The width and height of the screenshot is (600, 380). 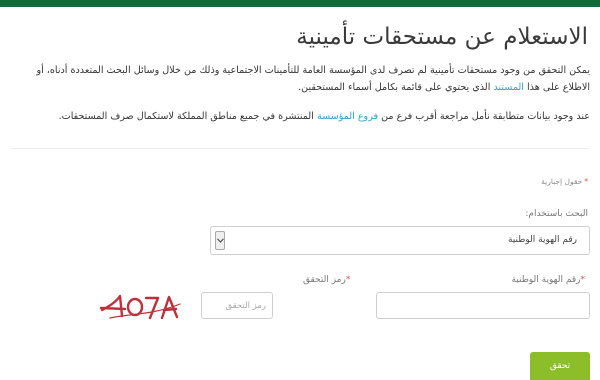 I want to click on submit-button: تحقق, so click(x=560, y=366).